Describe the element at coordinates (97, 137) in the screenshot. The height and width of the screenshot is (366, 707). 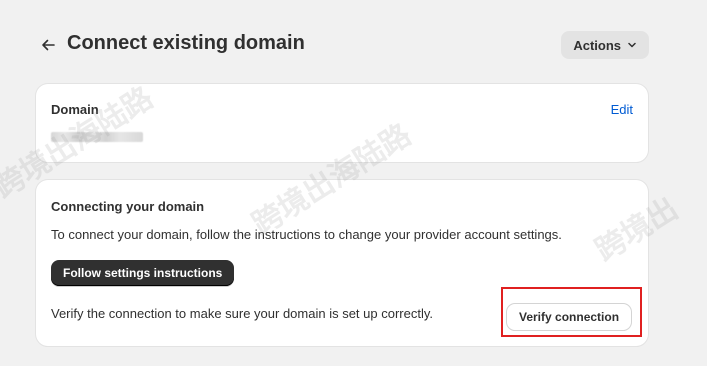
I see `blurred-domain-name` at that location.